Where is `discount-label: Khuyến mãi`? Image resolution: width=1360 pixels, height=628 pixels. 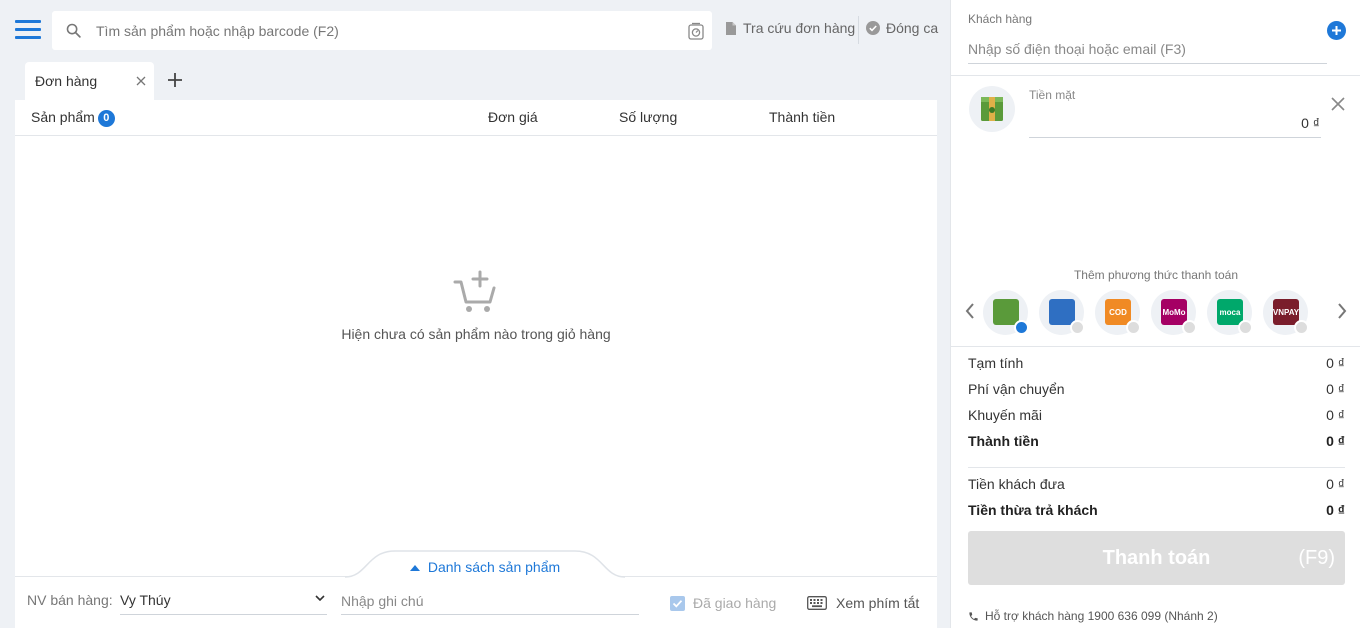
discount-label: Khuyến mãi is located at coordinates (1005, 415).